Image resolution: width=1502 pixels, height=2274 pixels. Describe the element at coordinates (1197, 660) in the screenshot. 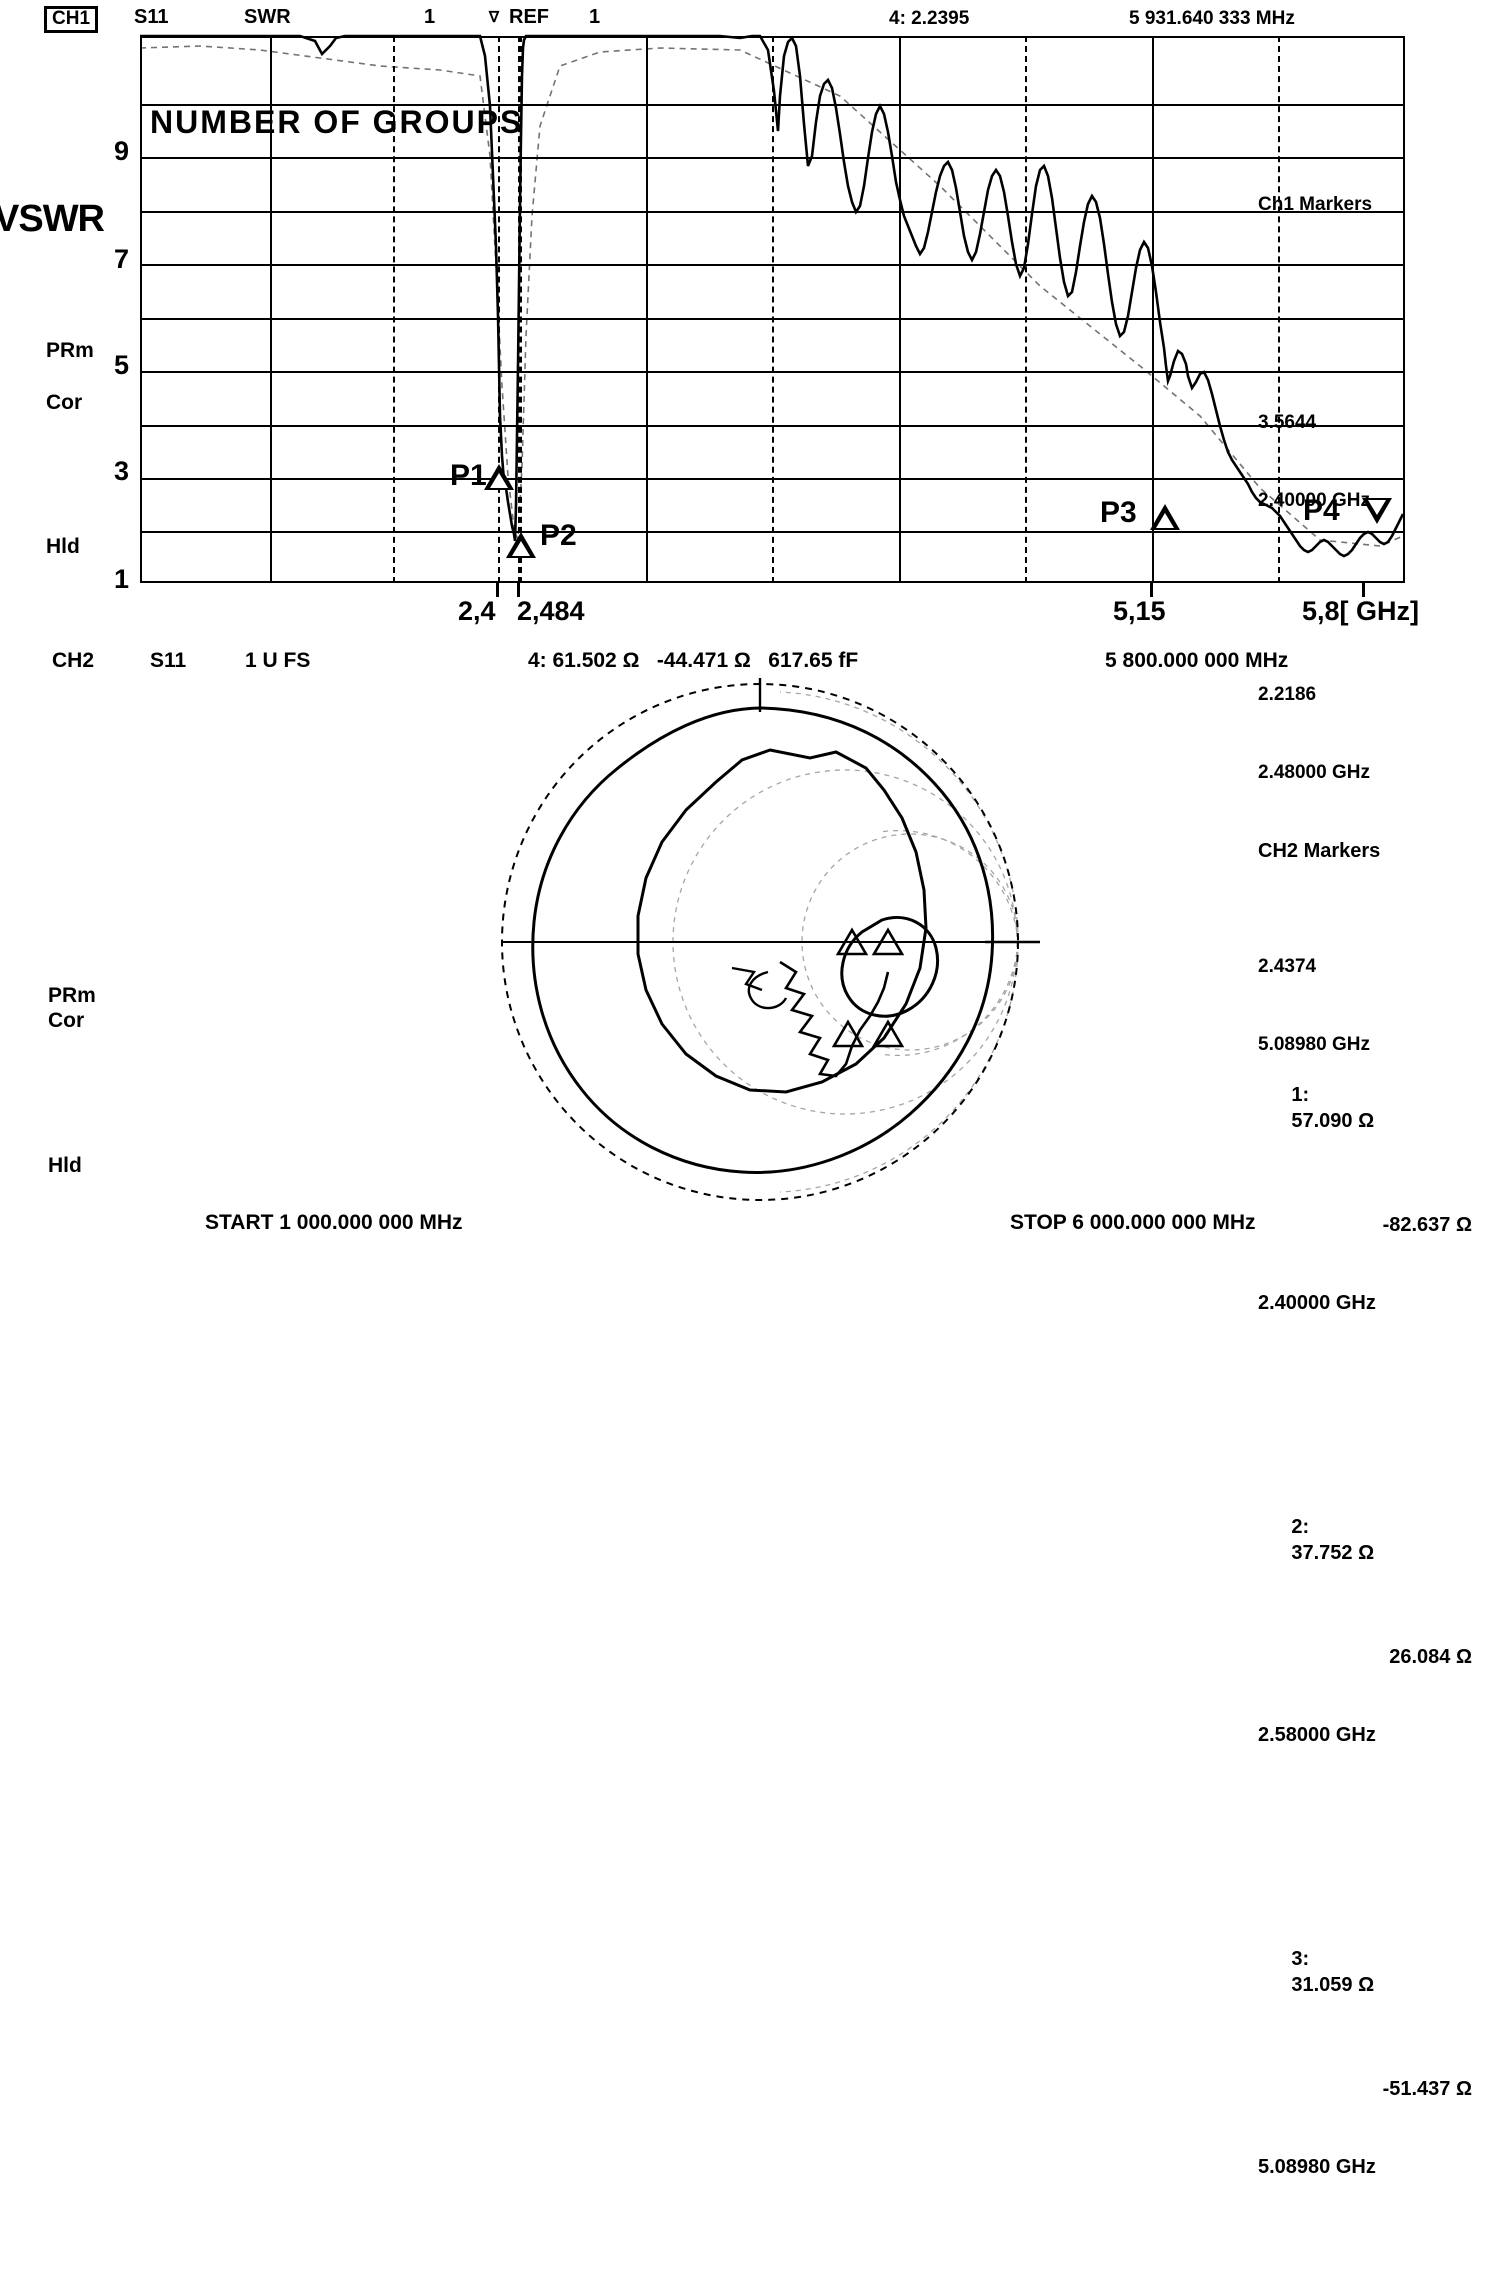

I see `ch2-active-marker-frequency: 5 800.000 000 MHz` at that location.